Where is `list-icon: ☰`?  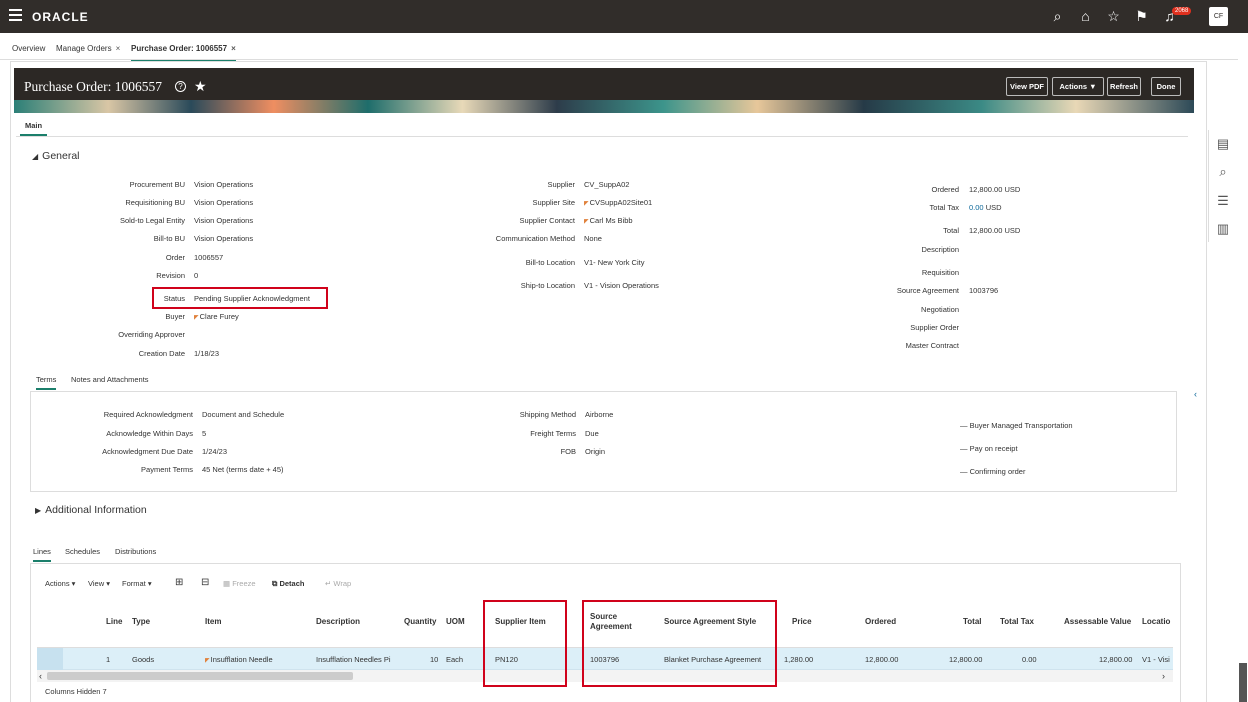
list-icon: ☰ is located at coordinates (1223, 201).